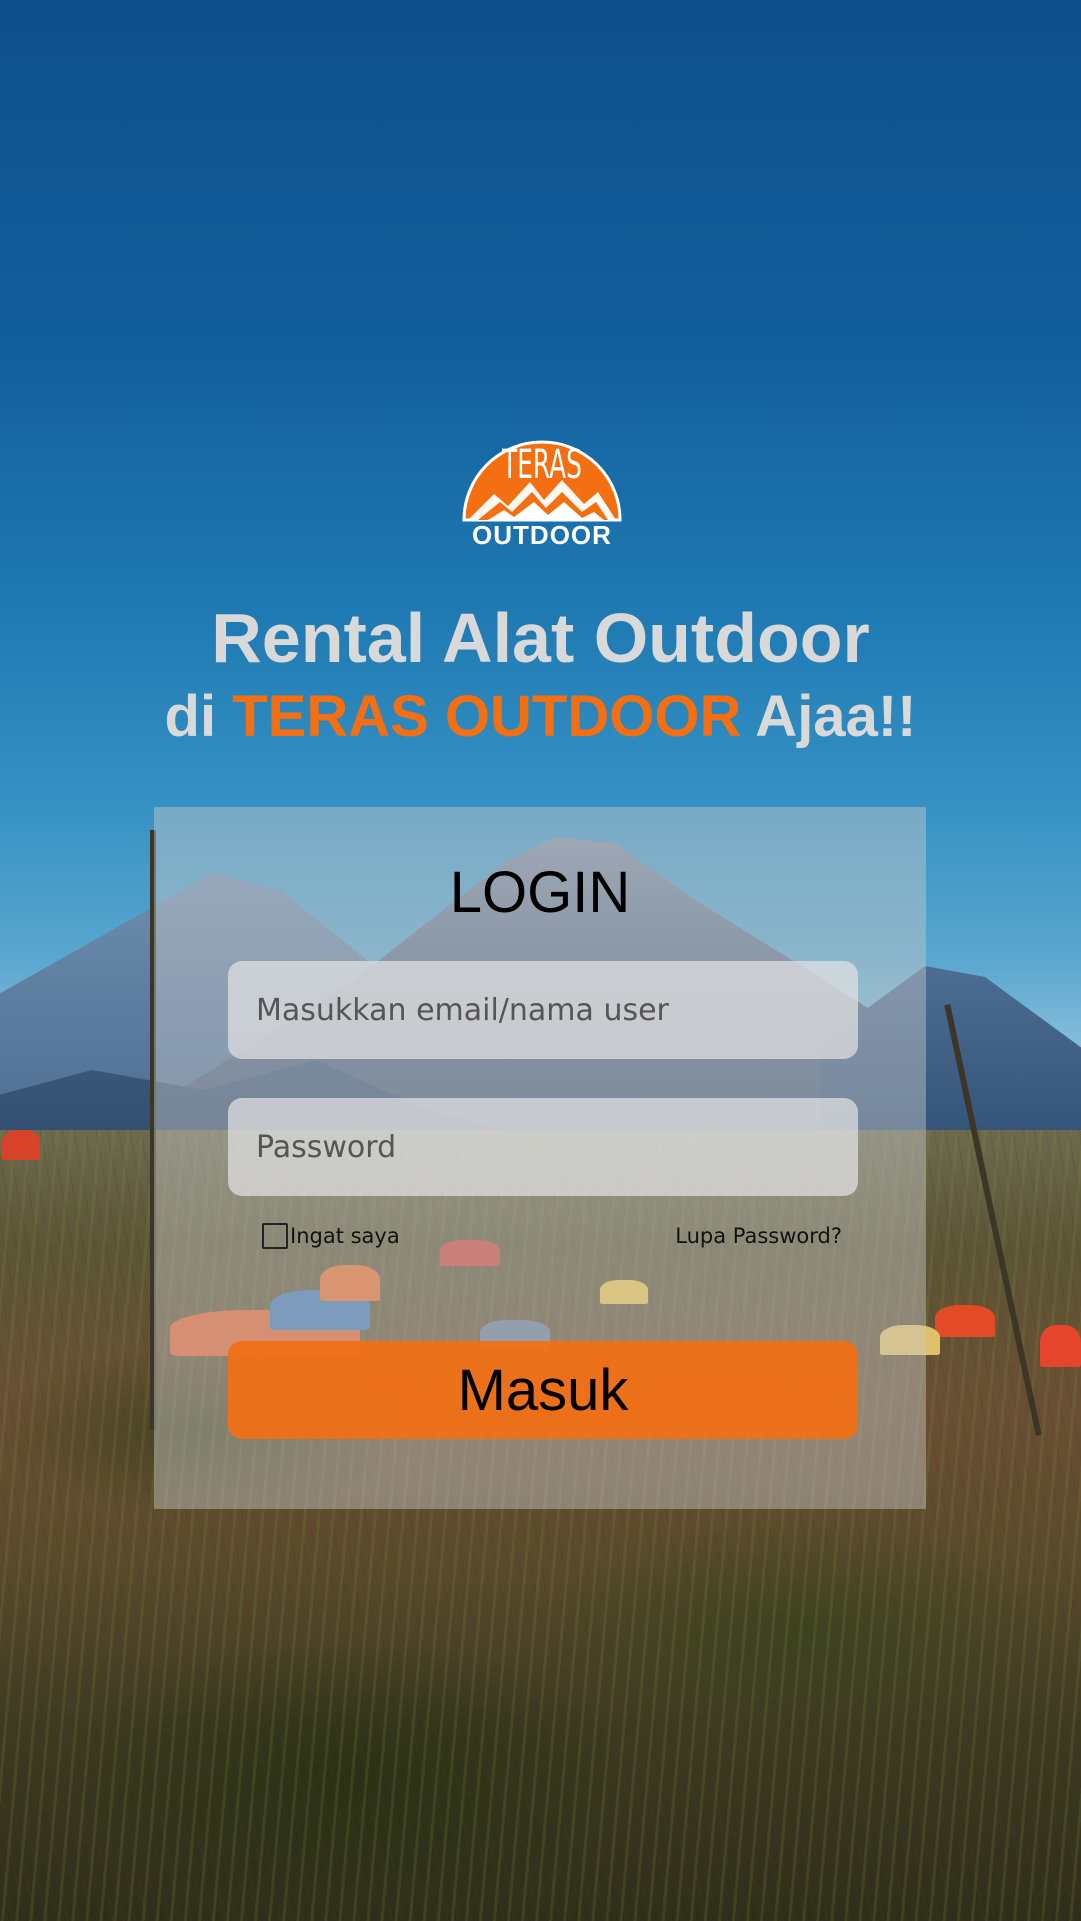 This screenshot has height=1921, width=1081. What do you see at coordinates (540, 892) in the screenshot?
I see `login-title: LOGIN` at bounding box center [540, 892].